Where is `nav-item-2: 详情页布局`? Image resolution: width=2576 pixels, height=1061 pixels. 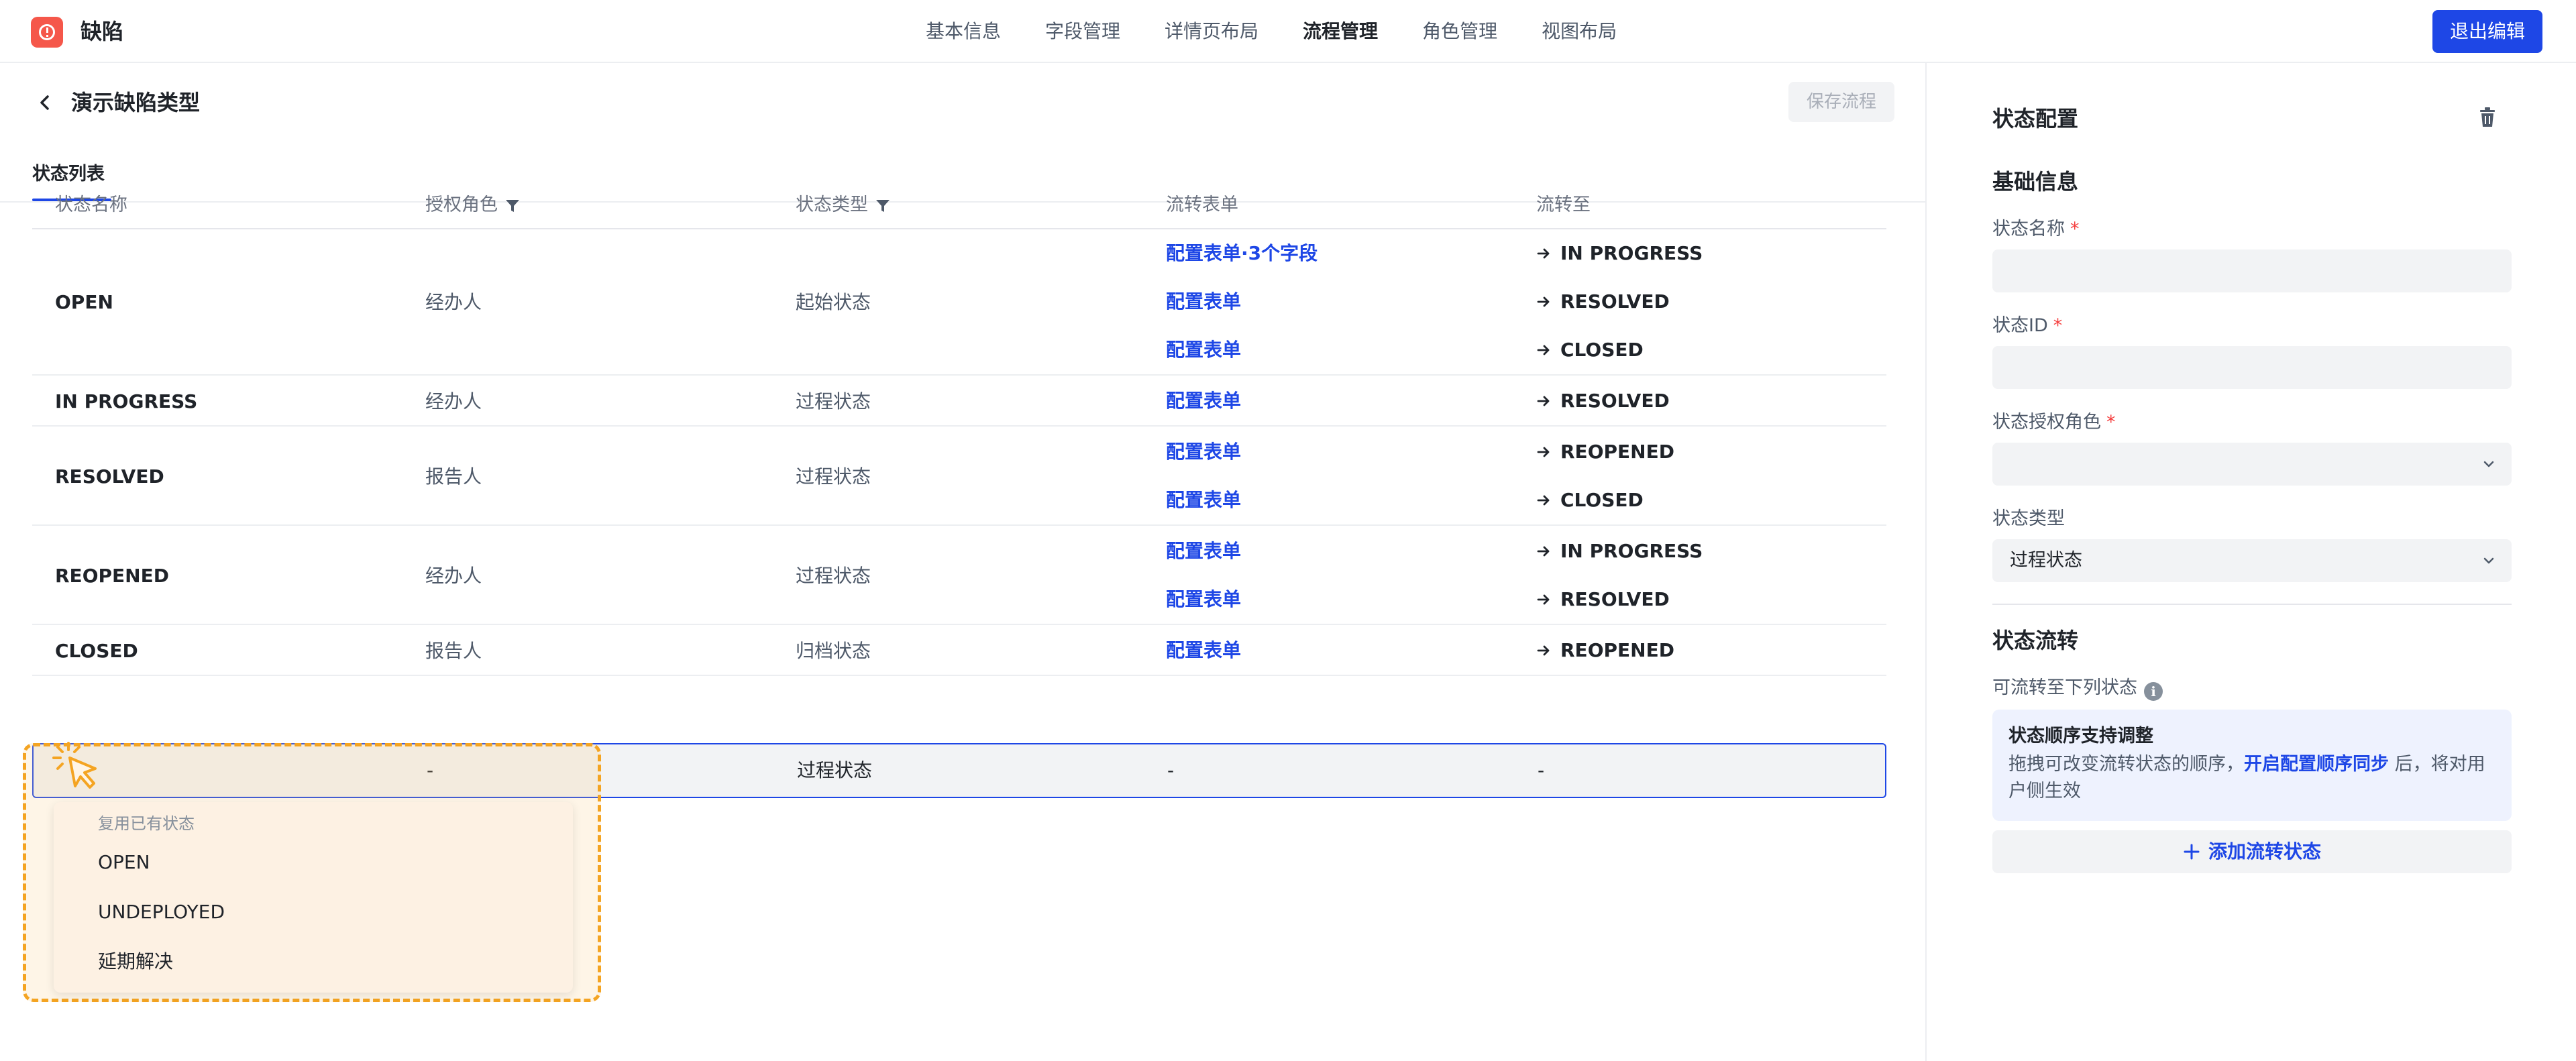
nav-item-2: 详情页布局 is located at coordinates (1211, 31).